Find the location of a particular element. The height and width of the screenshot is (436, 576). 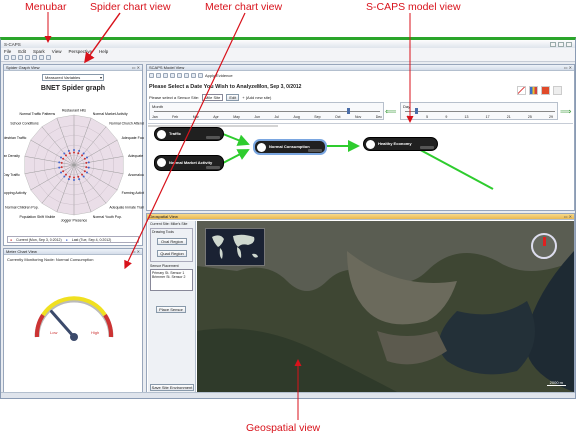

main-toolbar is located at coordinates (288, 58).